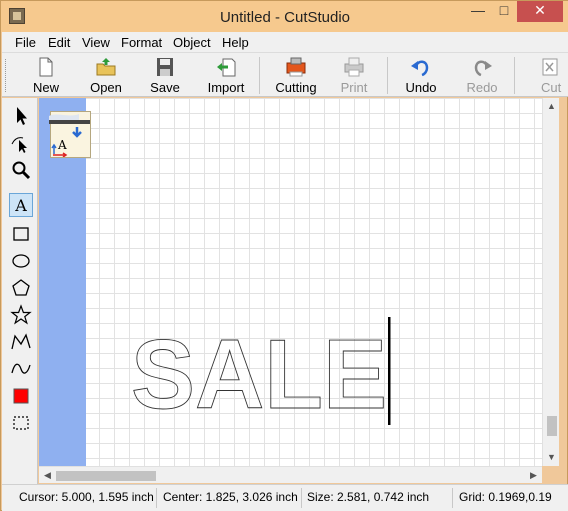 The image size is (568, 511). What do you see at coordinates (552, 426) in the screenshot?
I see `vertical-scroll-thumb` at bounding box center [552, 426].